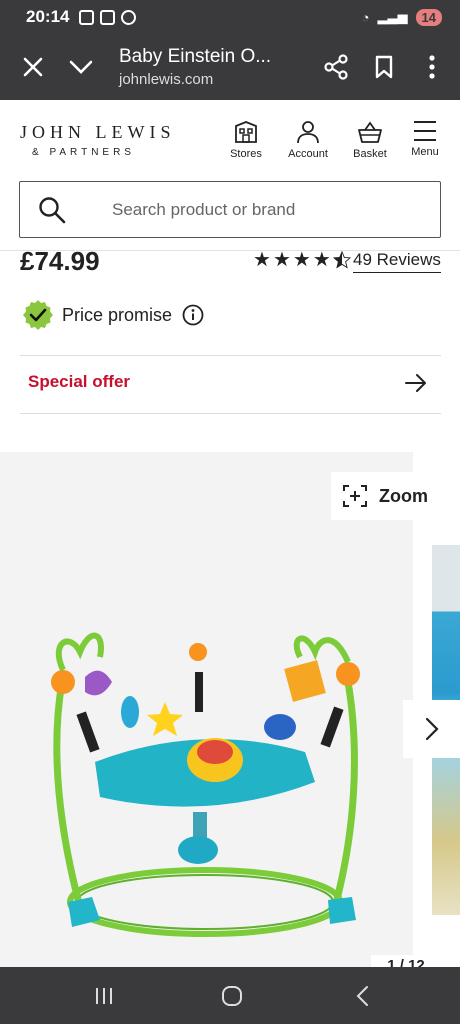  Describe the element at coordinates (79, 382) in the screenshot. I see `special-offer-link: Special offer` at that location.